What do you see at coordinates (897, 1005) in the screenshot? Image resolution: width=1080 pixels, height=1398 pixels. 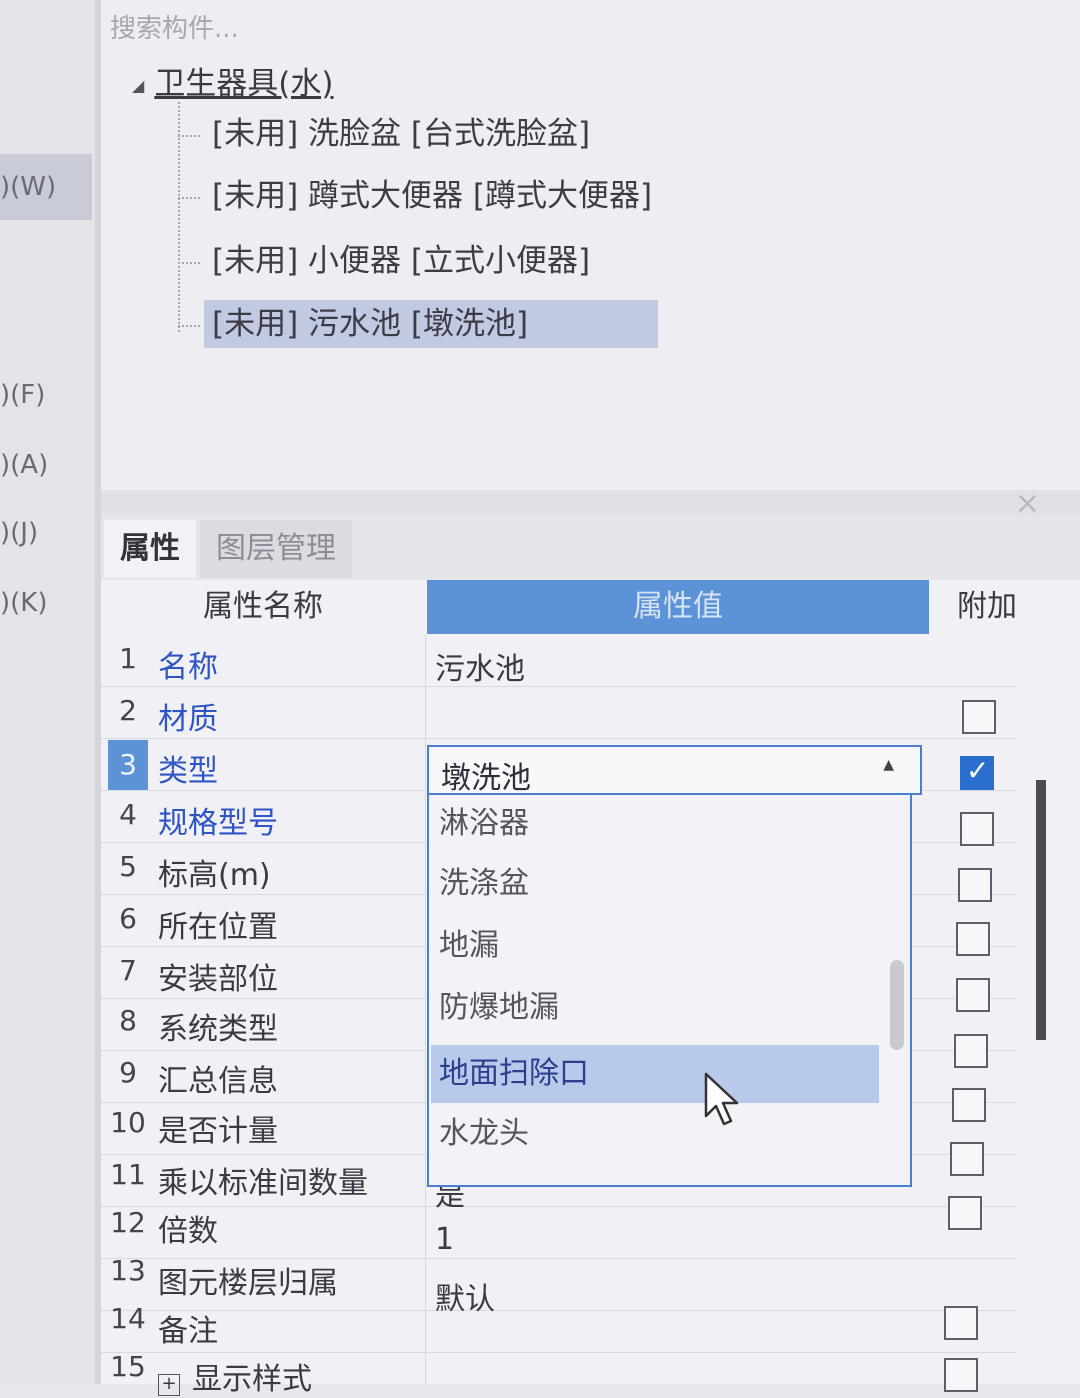 I see `dropdown-scrollbar` at bounding box center [897, 1005].